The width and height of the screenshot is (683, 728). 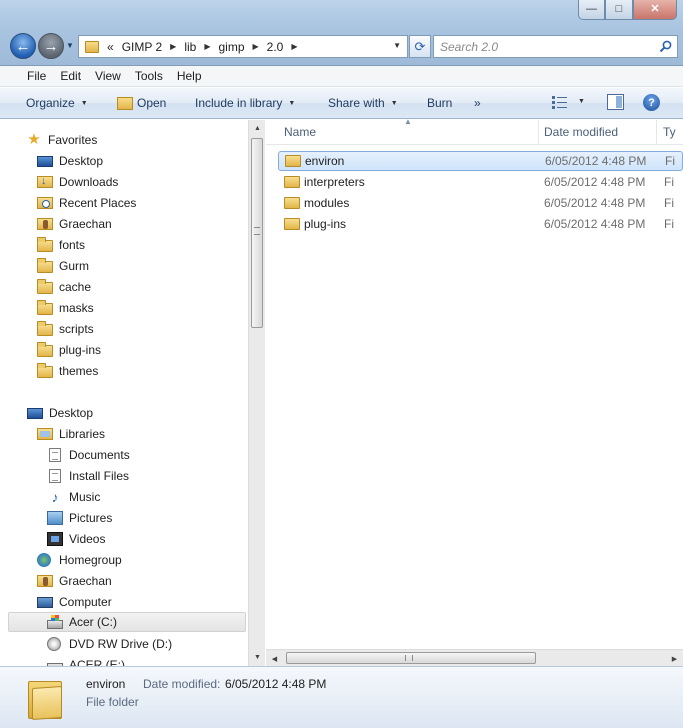 What do you see at coordinates (108, 76) in the screenshot?
I see `menu-view: View` at bounding box center [108, 76].